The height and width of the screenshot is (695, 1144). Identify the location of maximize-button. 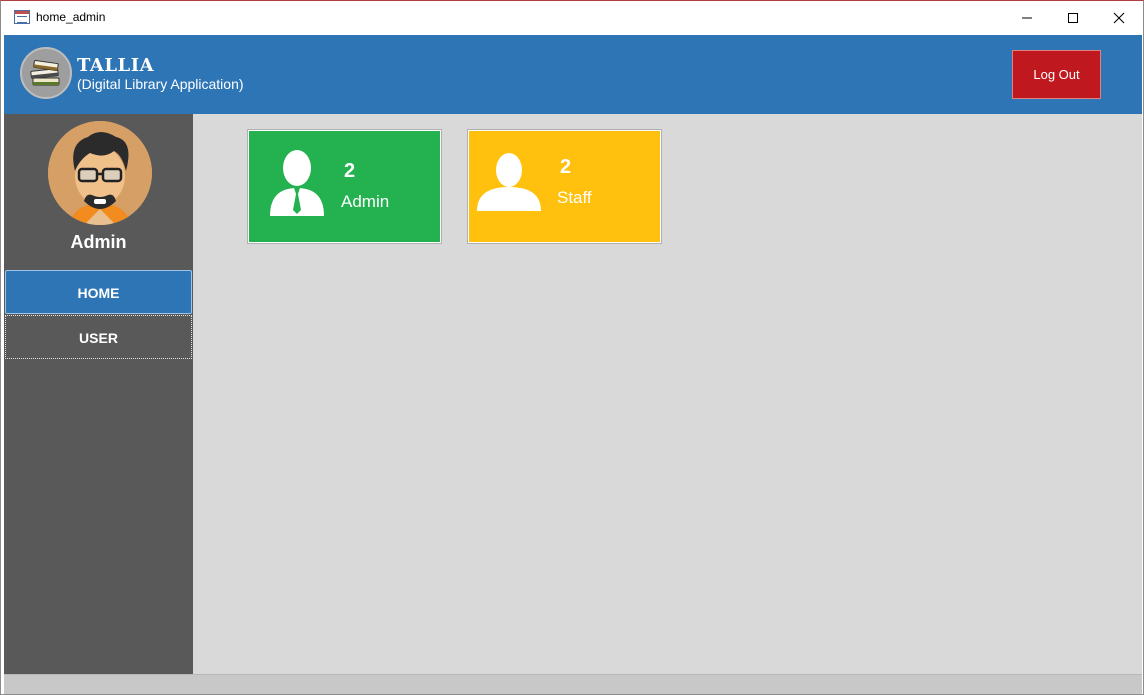
(1073, 18).